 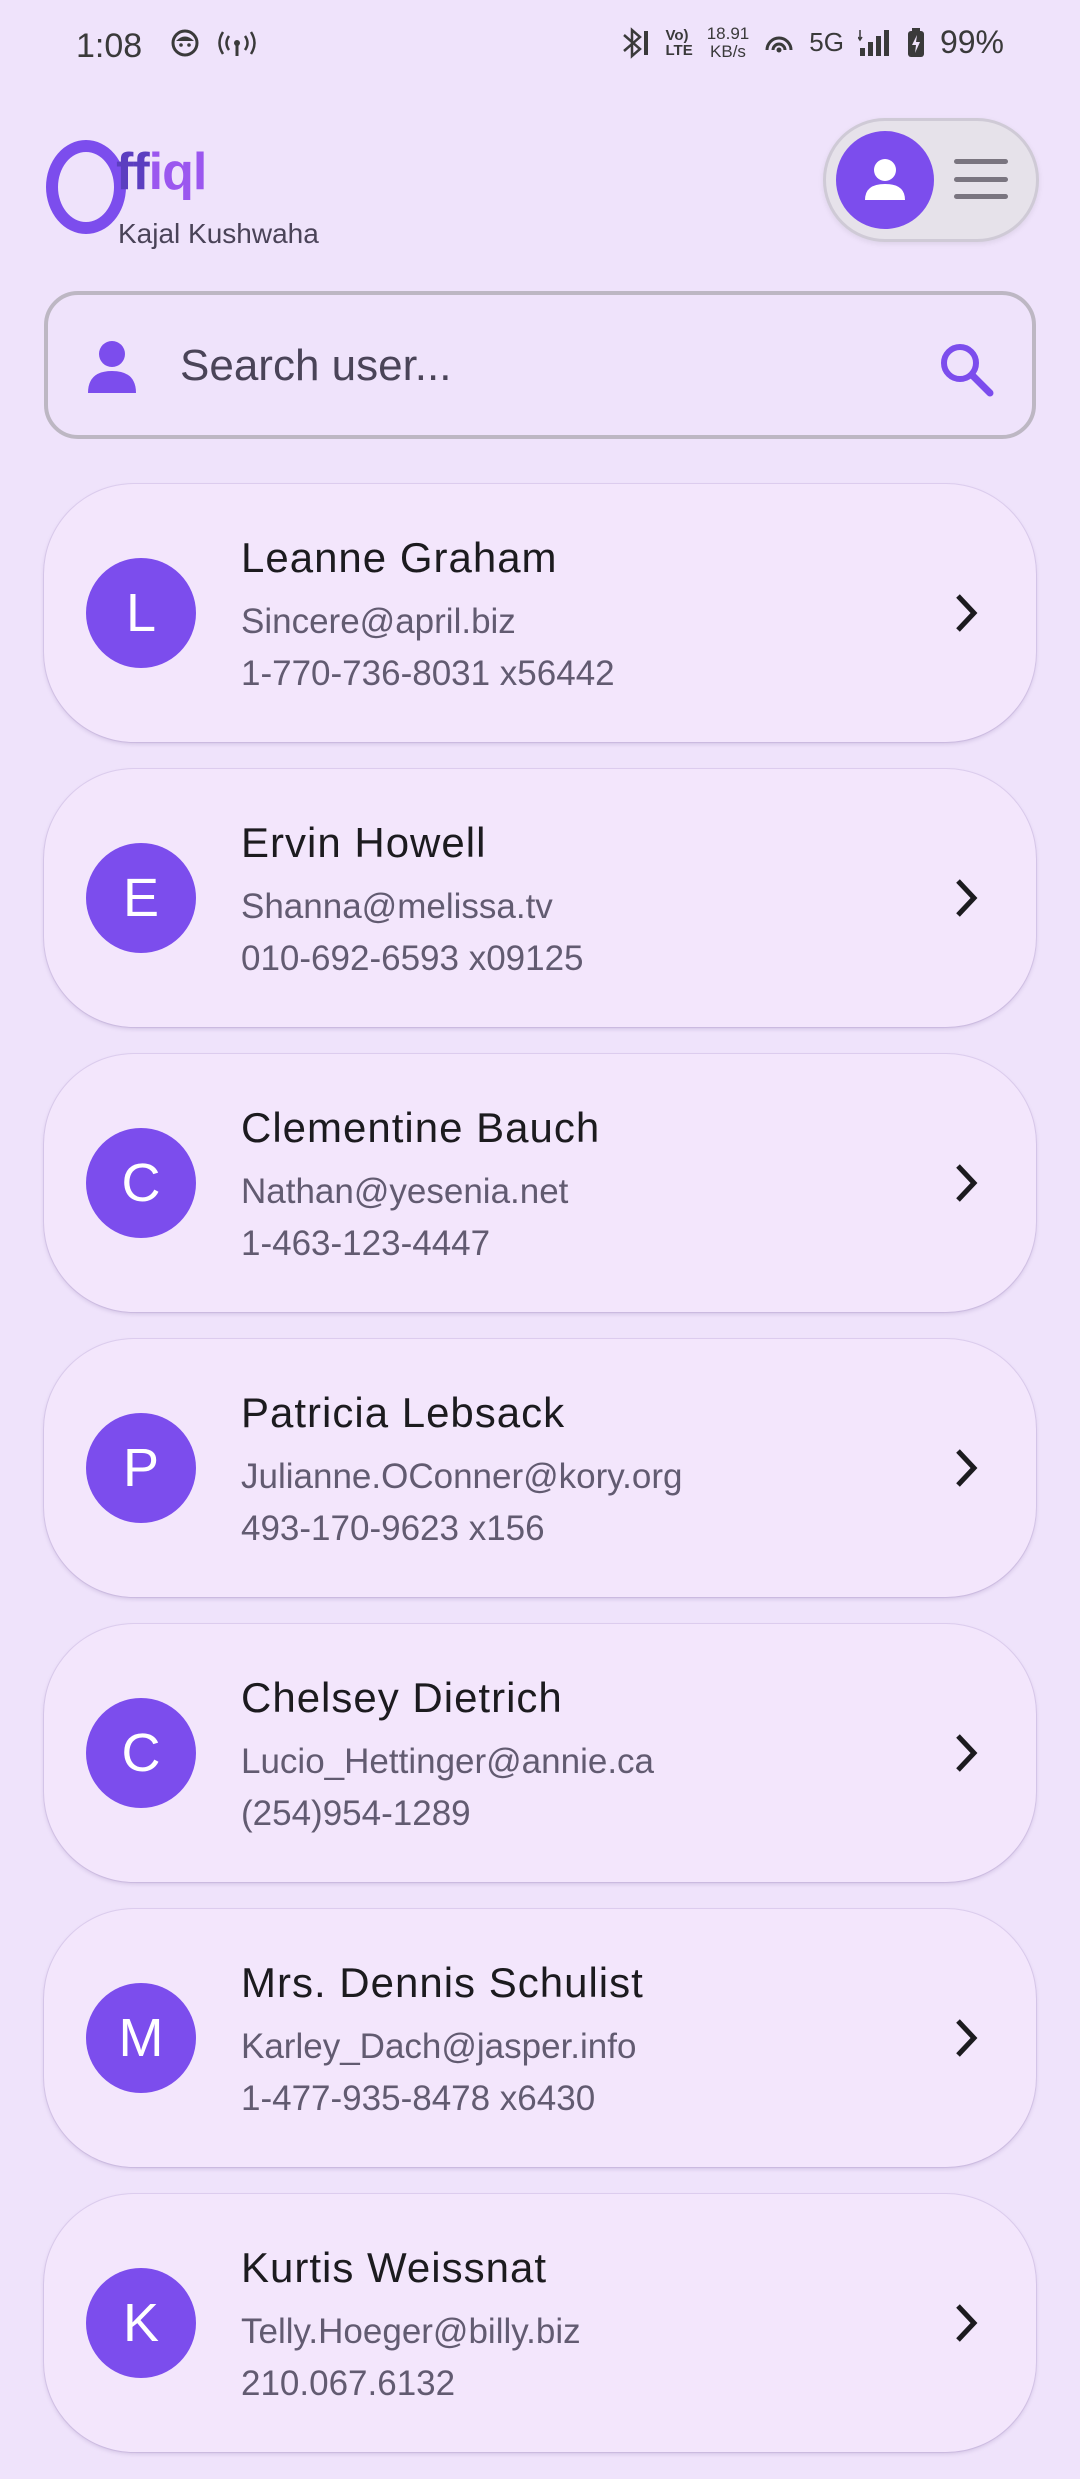 I want to click on app-header: ffiql Kajal Kushwaha, so click(x=540, y=185).